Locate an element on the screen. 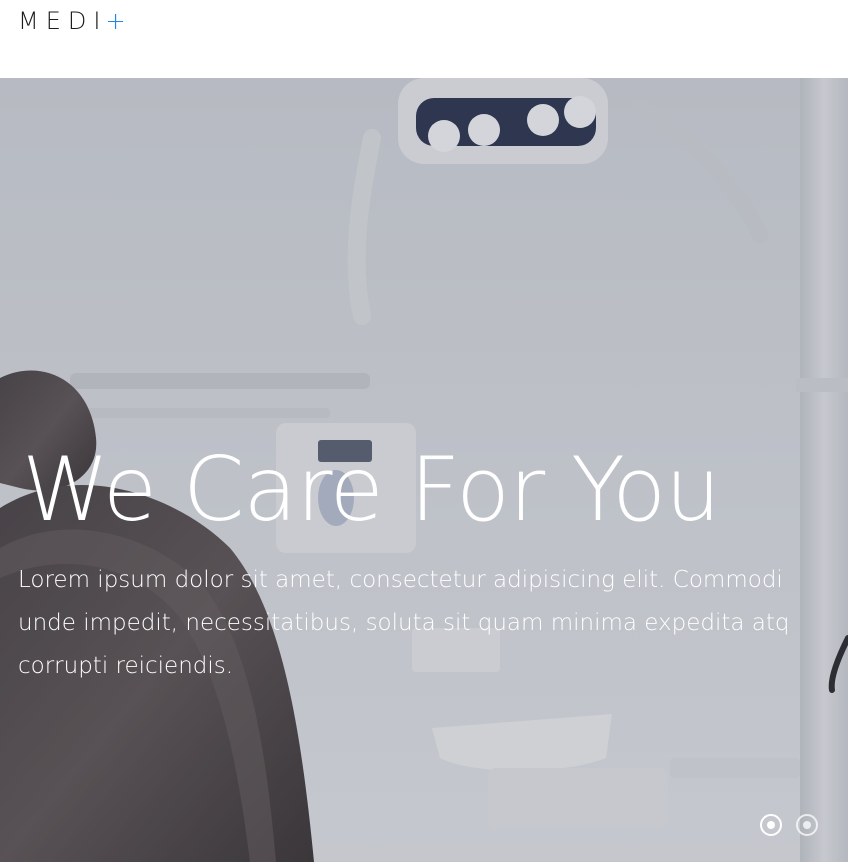 The width and height of the screenshot is (848, 862). slider-dot-active-icon is located at coordinates (771, 825).